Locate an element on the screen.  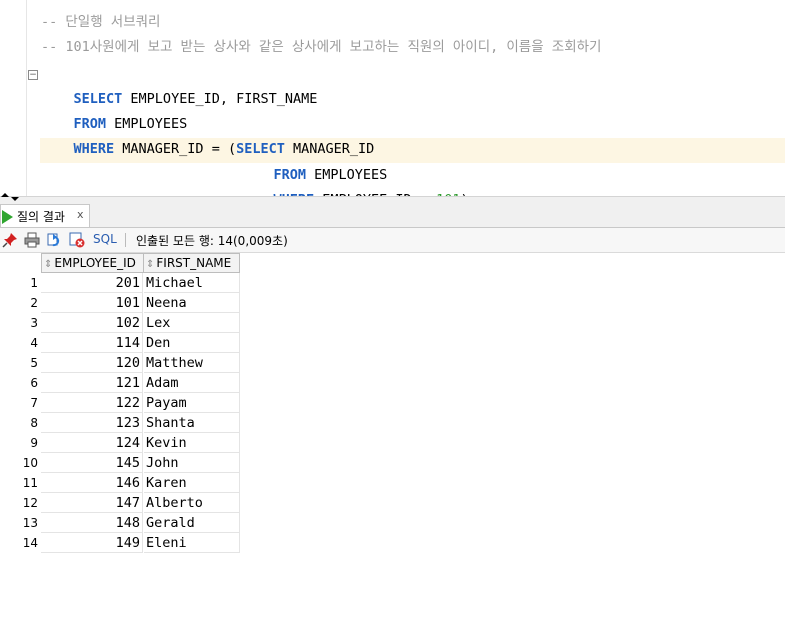
cell-first-name: Shanta is located at coordinates (192, 423).